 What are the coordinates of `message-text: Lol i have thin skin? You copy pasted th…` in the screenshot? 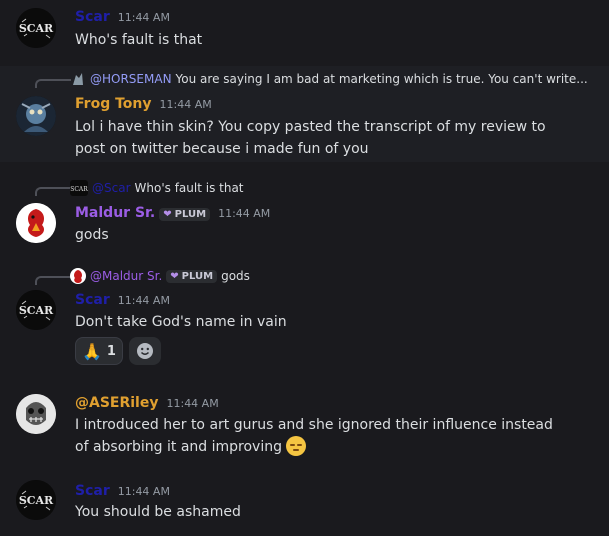 It's located at (310, 138).